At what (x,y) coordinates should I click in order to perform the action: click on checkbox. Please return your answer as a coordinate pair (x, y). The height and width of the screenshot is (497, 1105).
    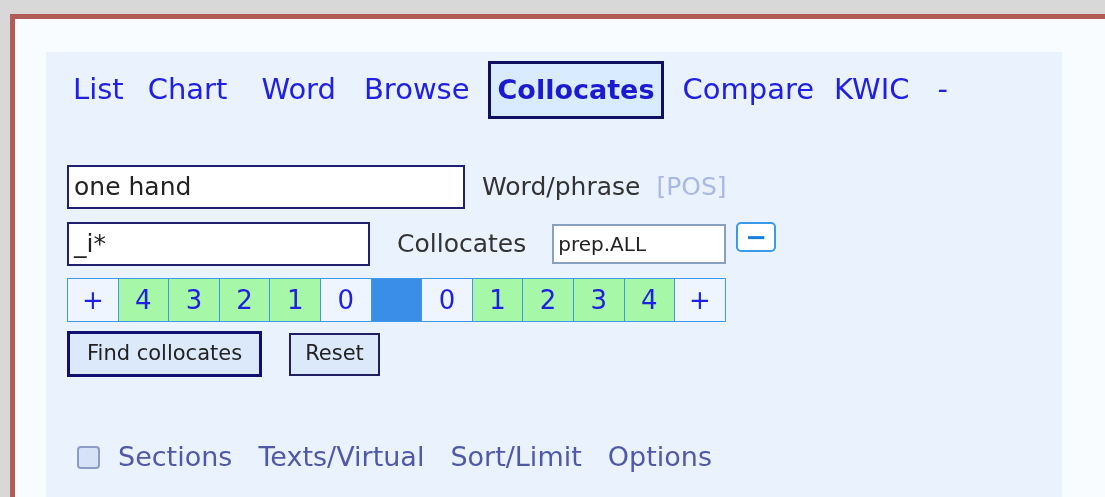
    Looking at the image, I should click on (88, 457).